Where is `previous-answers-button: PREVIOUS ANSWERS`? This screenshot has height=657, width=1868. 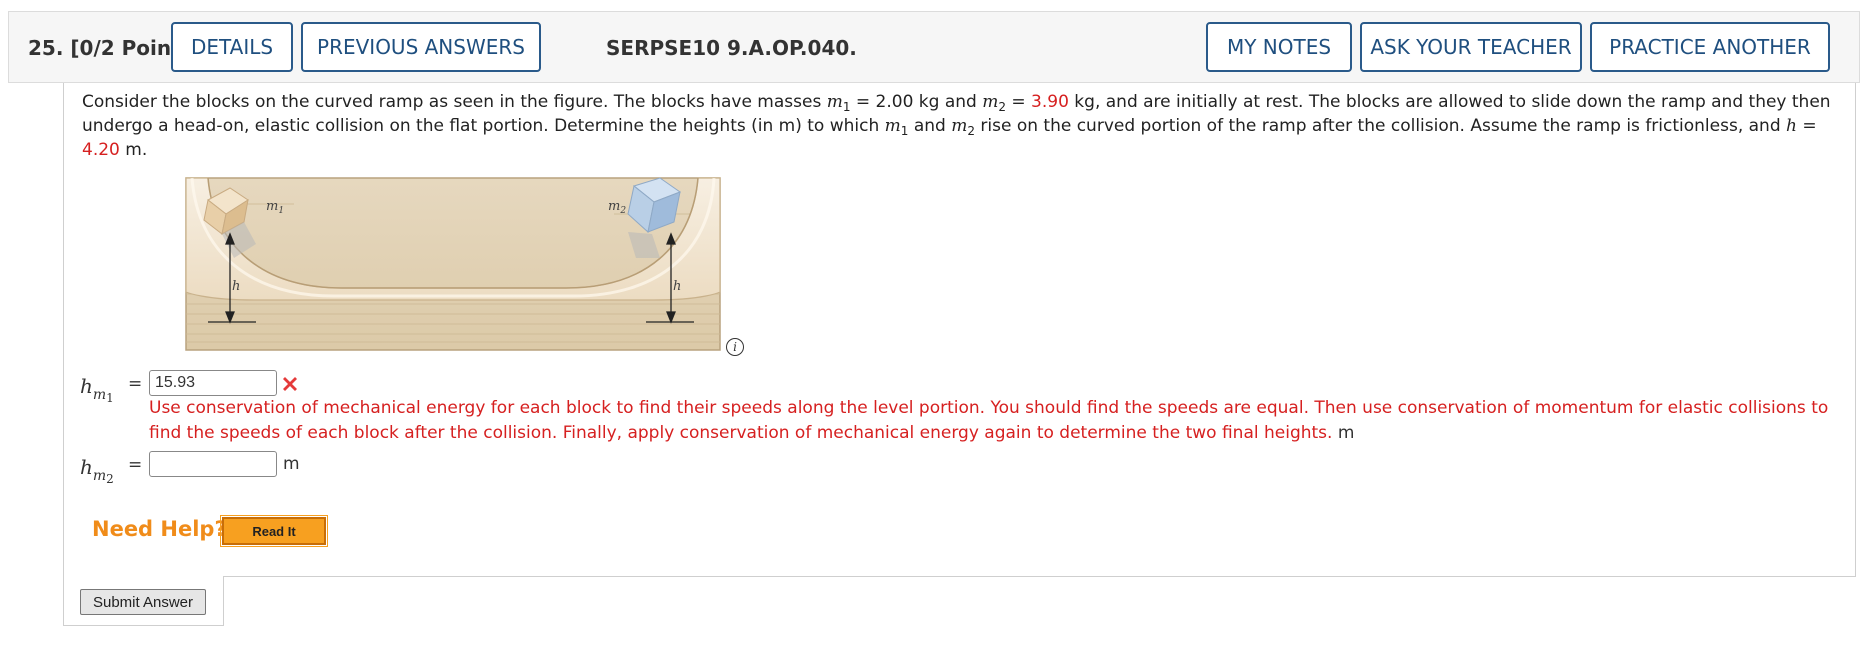 previous-answers-button: PREVIOUS ANSWERS is located at coordinates (421, 47).